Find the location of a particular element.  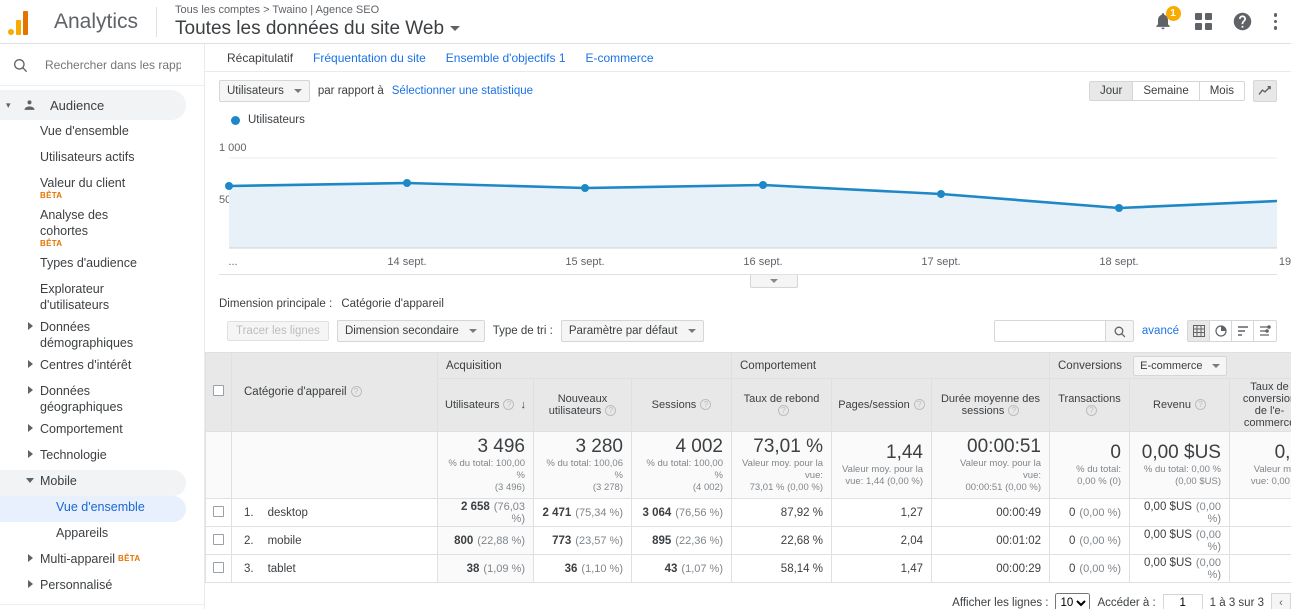

rows-per-page-select: 10 is located at coordinates (1073, 601).